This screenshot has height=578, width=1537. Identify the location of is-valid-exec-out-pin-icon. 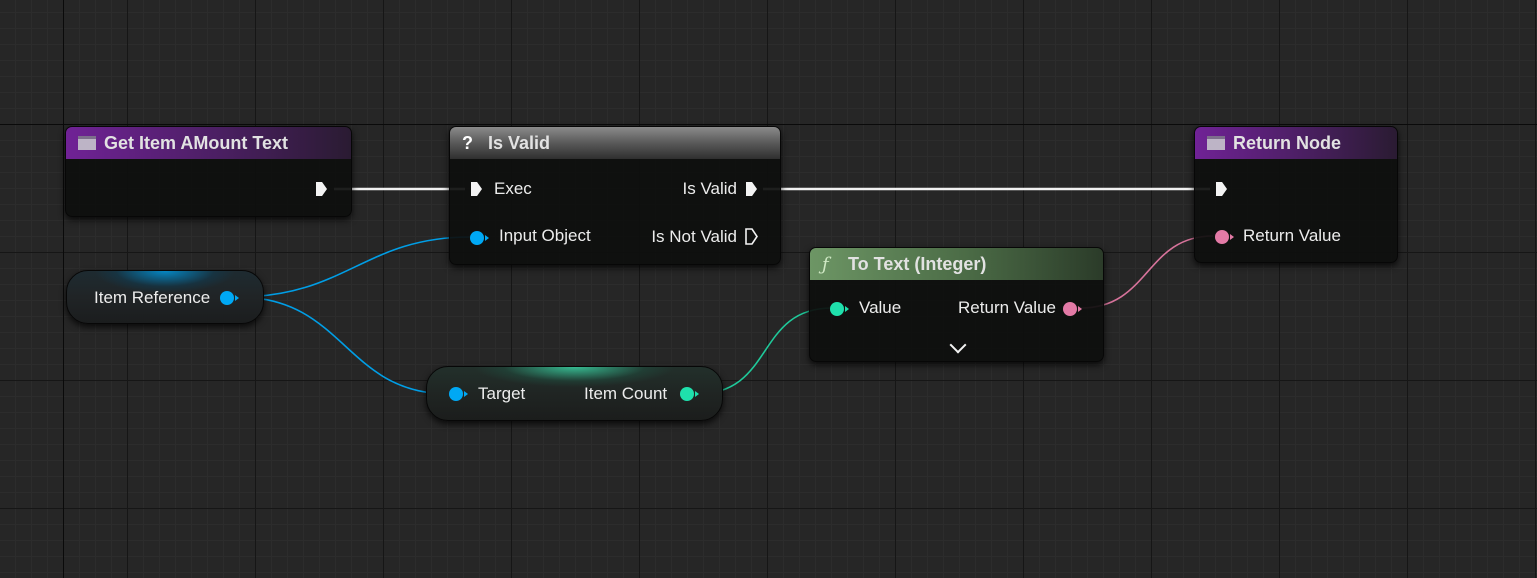
(751, 189).